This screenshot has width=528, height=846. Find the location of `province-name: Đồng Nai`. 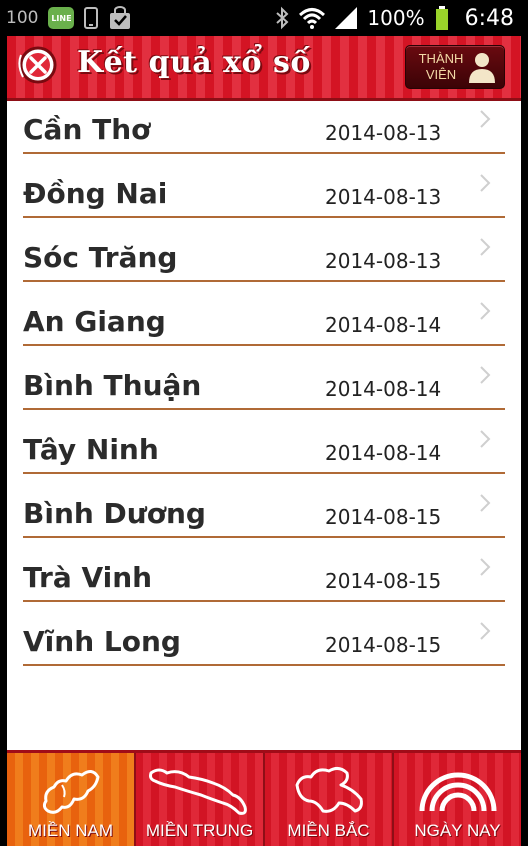

province-name: Đồng Nai is located at coordinates (95, 193).